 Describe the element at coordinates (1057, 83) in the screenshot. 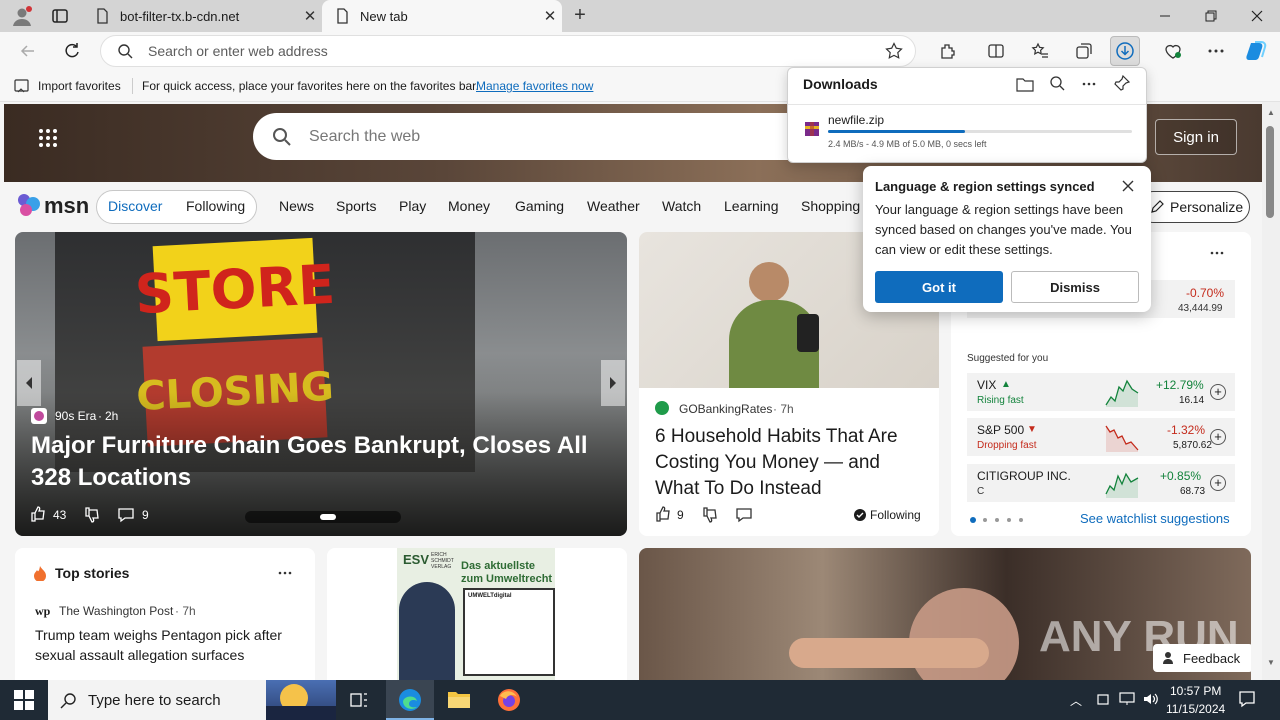

I see `search-downloads-icon` at that location.